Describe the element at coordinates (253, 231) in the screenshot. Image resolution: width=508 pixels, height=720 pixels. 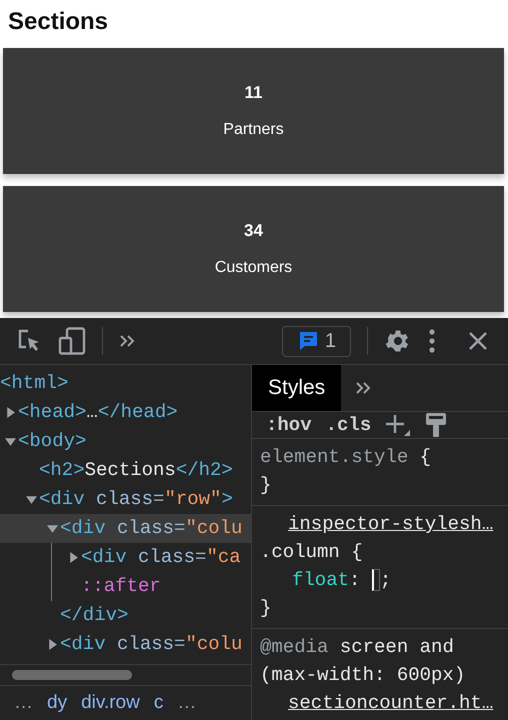
I see `counter-number: 34` at that location.